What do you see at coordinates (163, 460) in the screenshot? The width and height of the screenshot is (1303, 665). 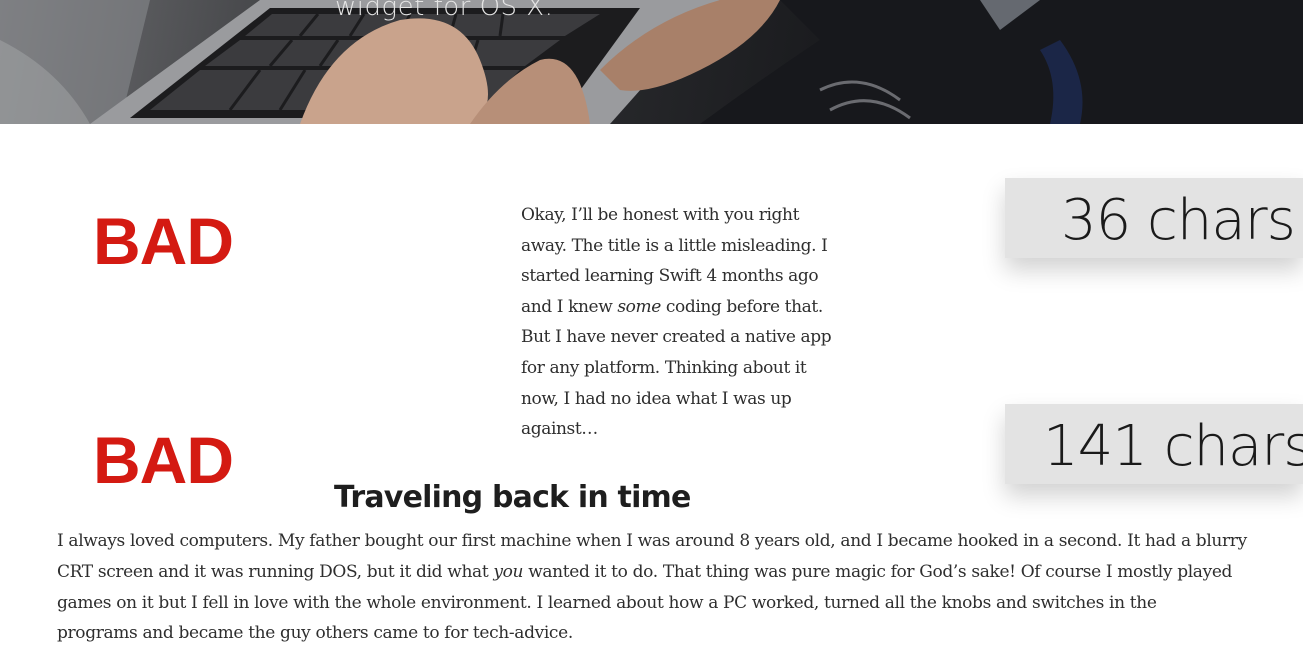 I see `bad-label-bottom: BAD` at bounding box center [163, 460].